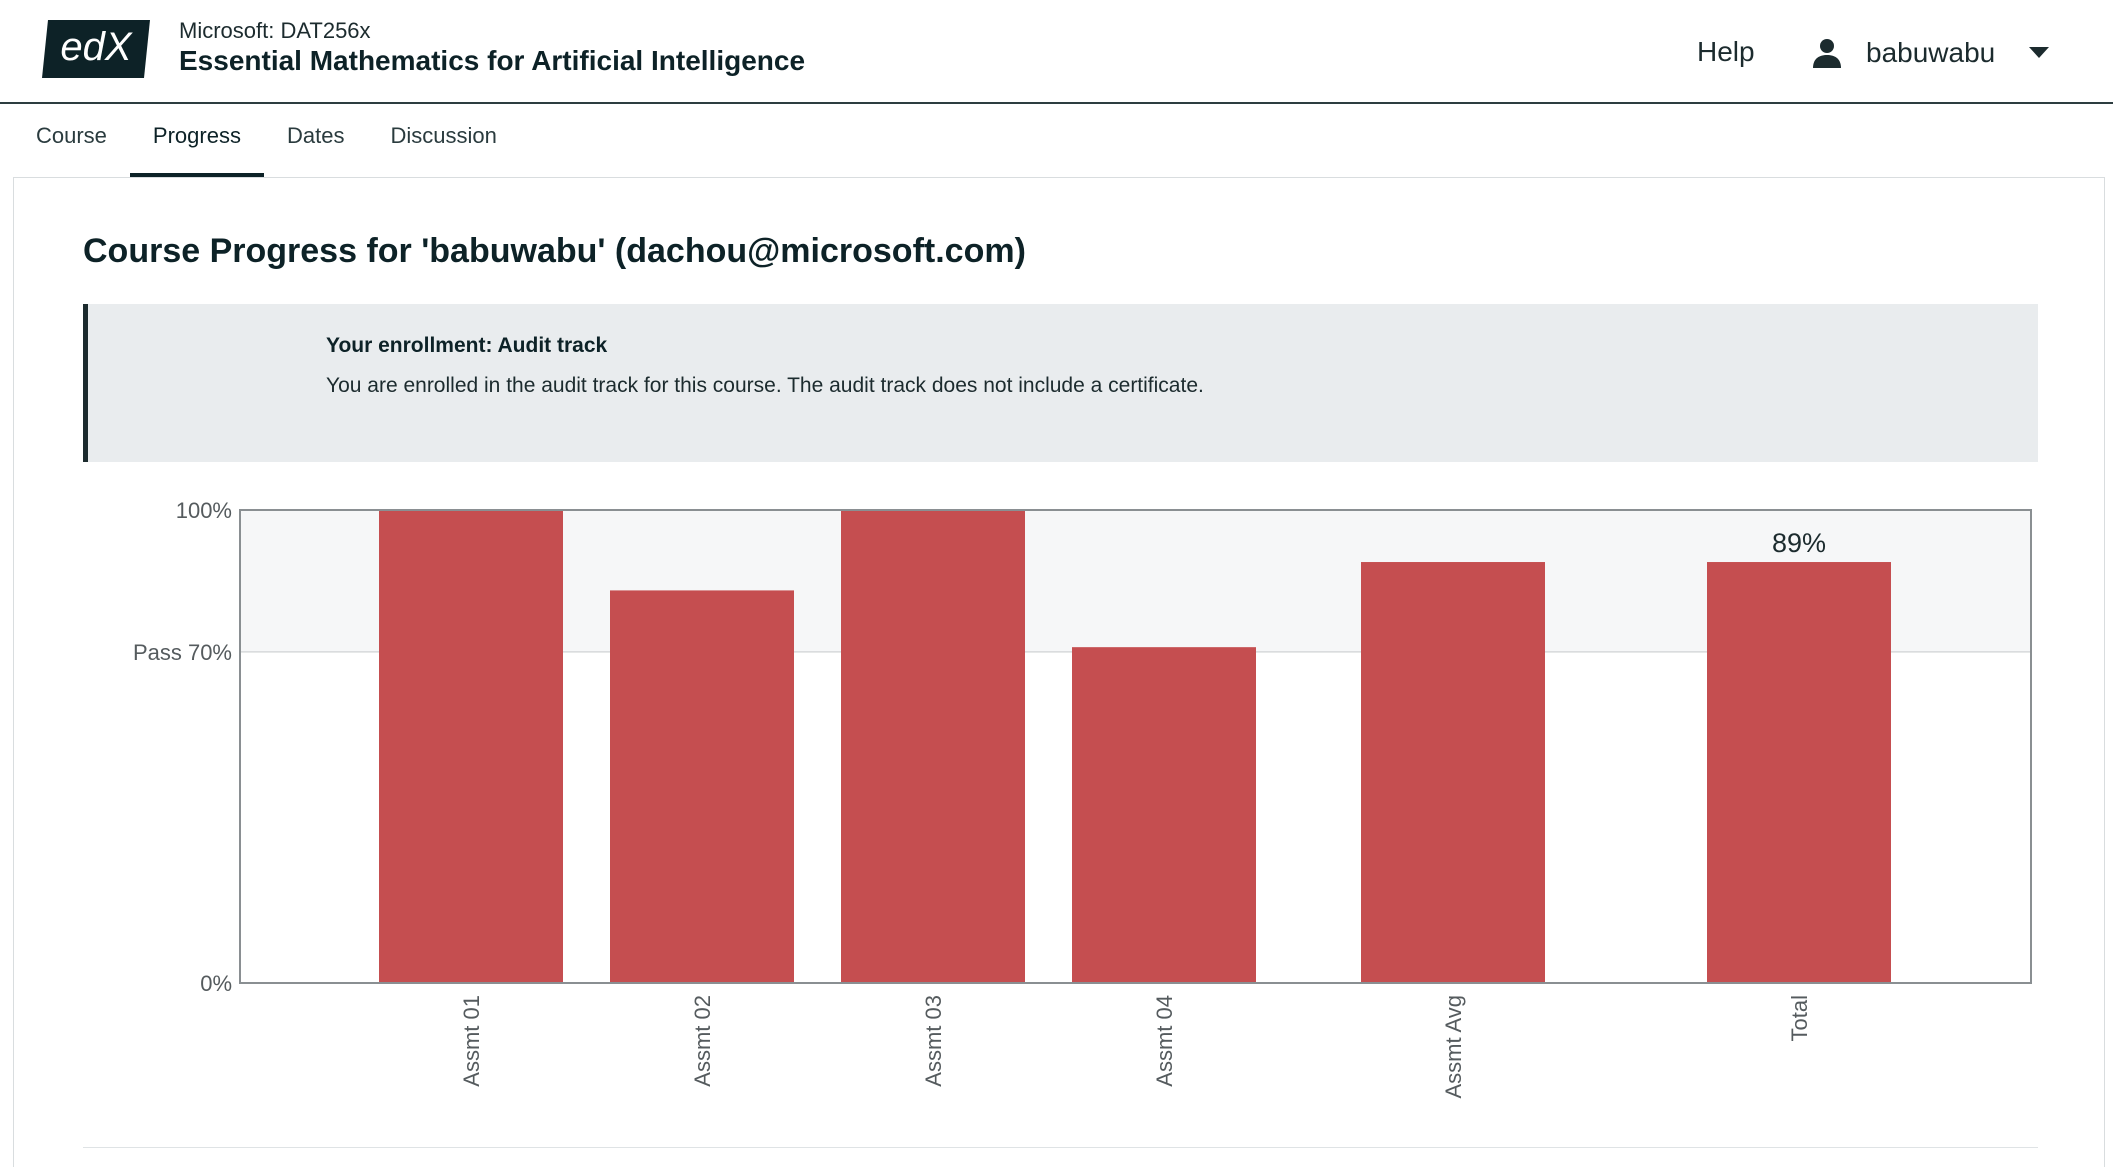  I want to click on x-tick-label: Total, so click(1799, 1018).